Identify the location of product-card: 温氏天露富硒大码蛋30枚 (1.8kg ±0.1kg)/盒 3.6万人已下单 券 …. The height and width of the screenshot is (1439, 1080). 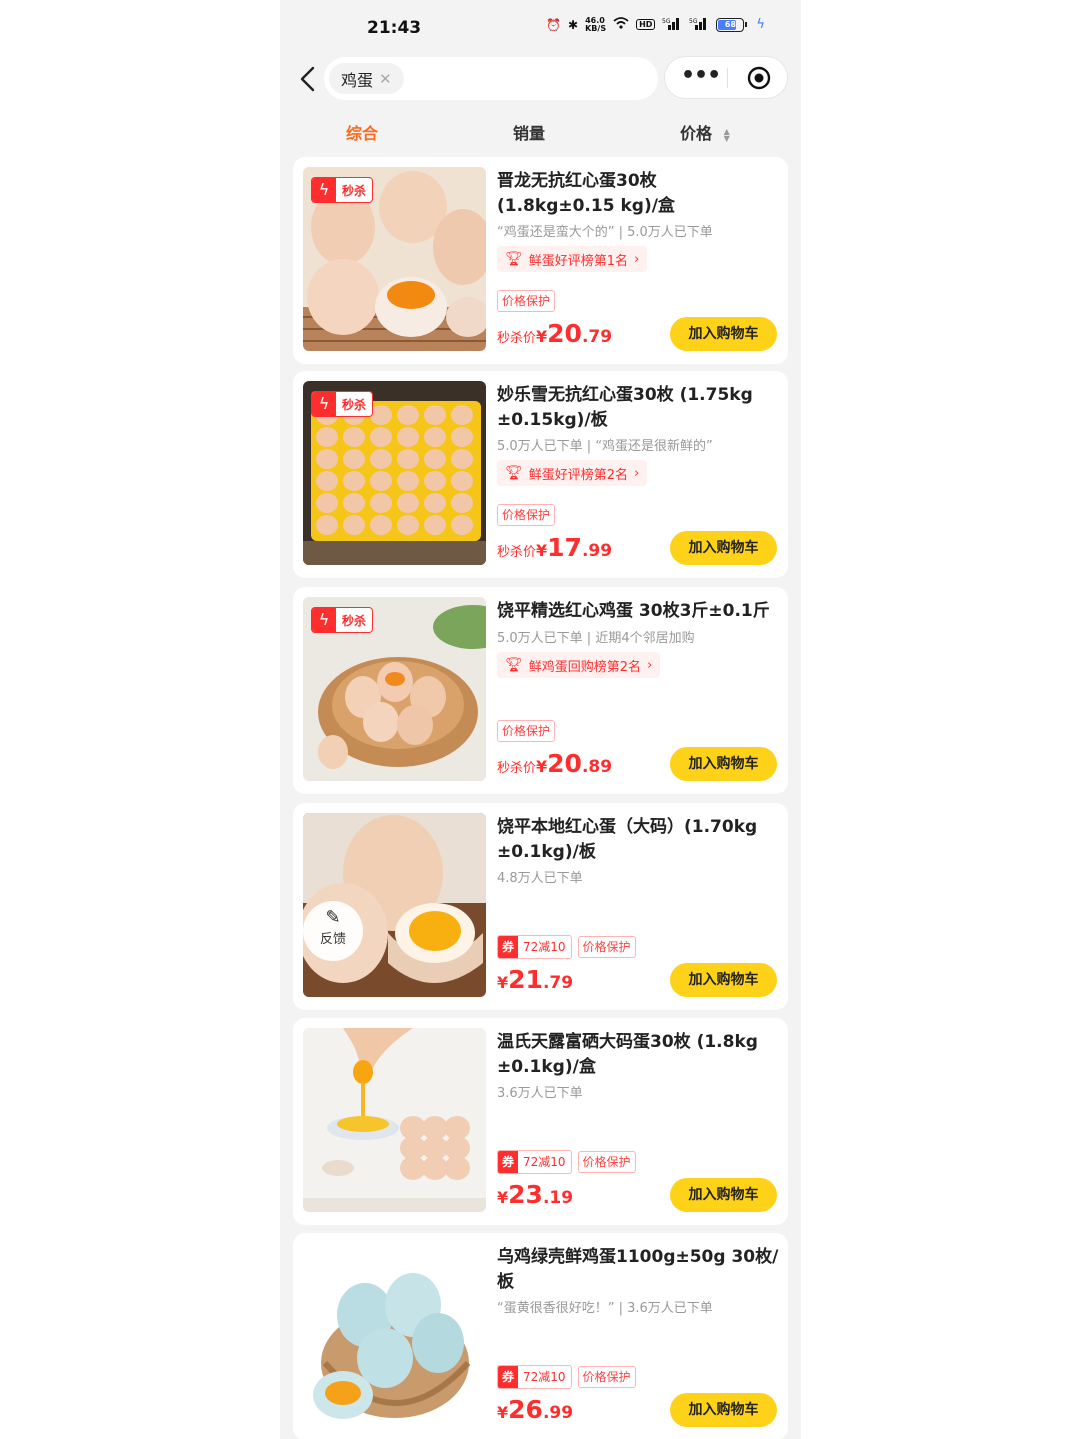
(540, 1121).